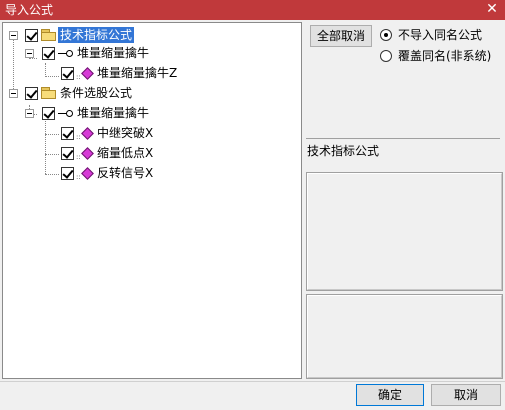 Image resolution: width=505 pixels, height=410 pixels. I want to click on option-overwrite: 覆盖同名(非系统), so click(440, 56).